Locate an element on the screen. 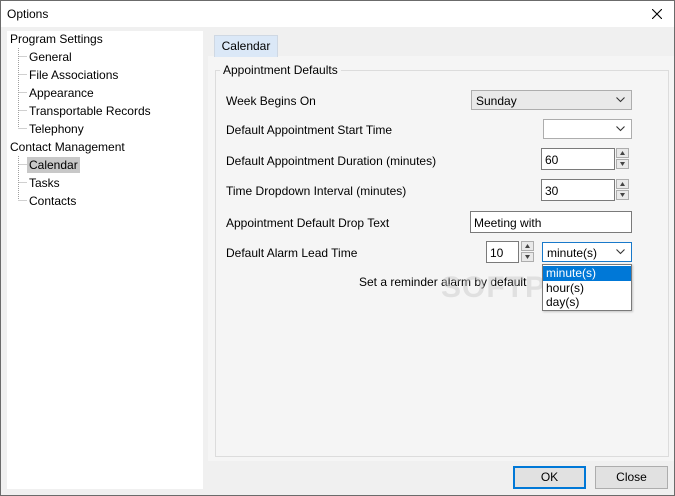  alarm-spin-down is located at coordinates (527, 257).